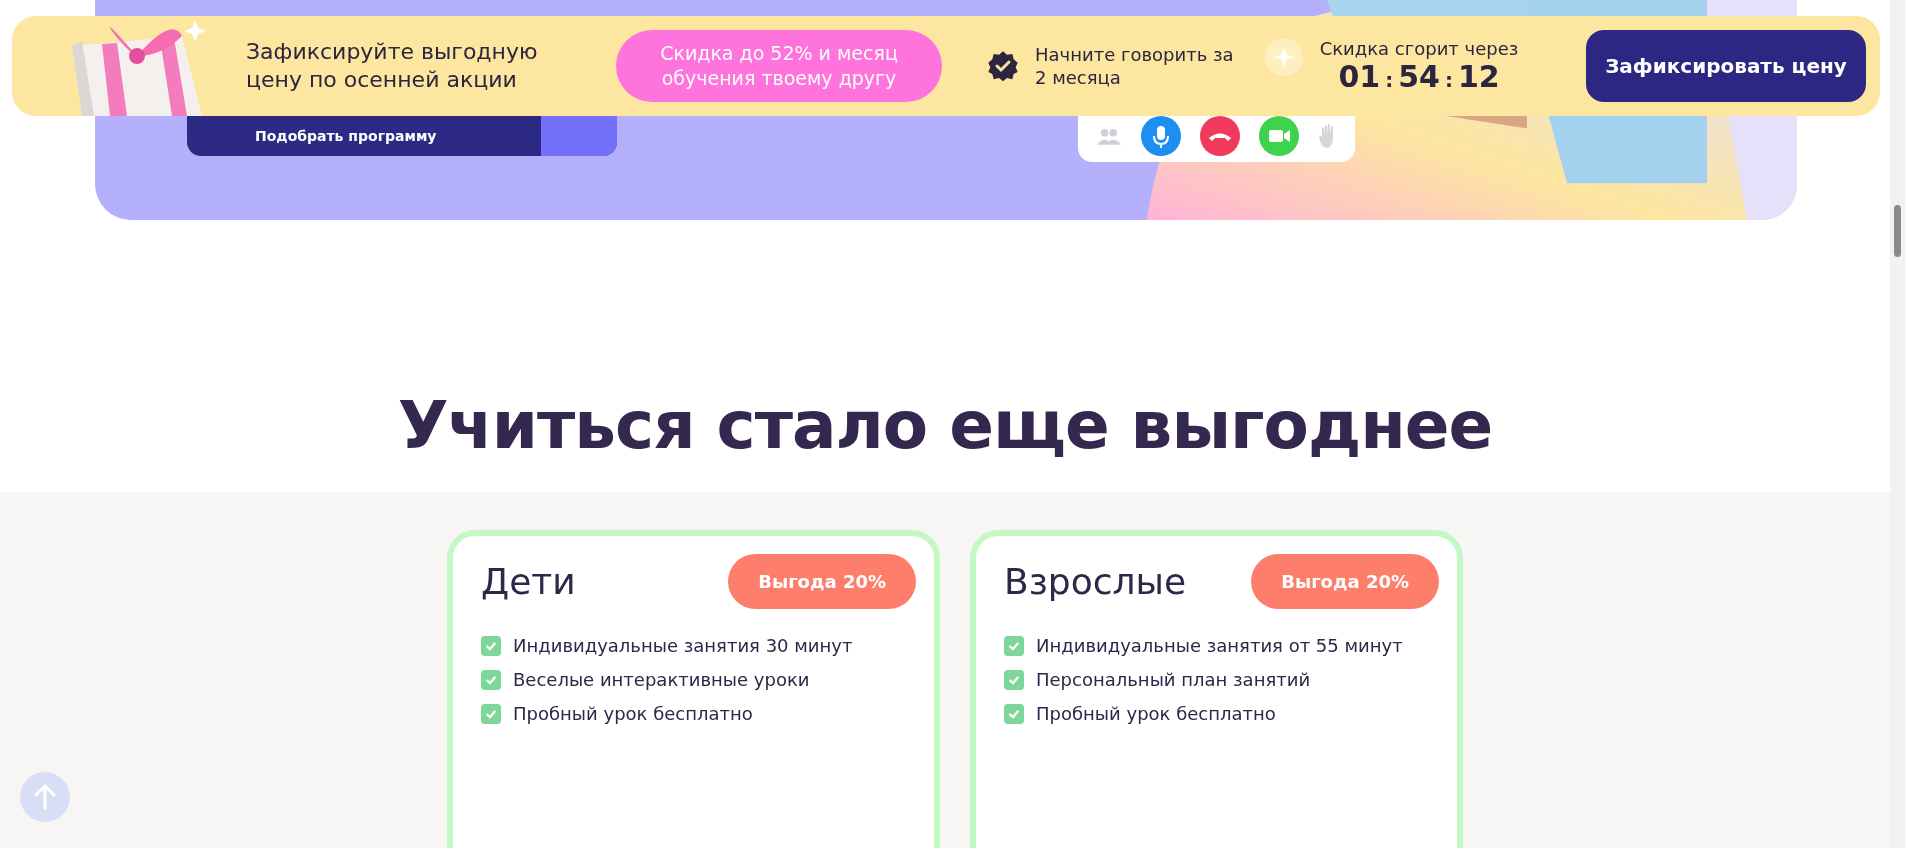  What do you see at coordinates (1478, 76) in the screenshot?
I see `timer-seconds: 12` at bounding box center [1478, 76].